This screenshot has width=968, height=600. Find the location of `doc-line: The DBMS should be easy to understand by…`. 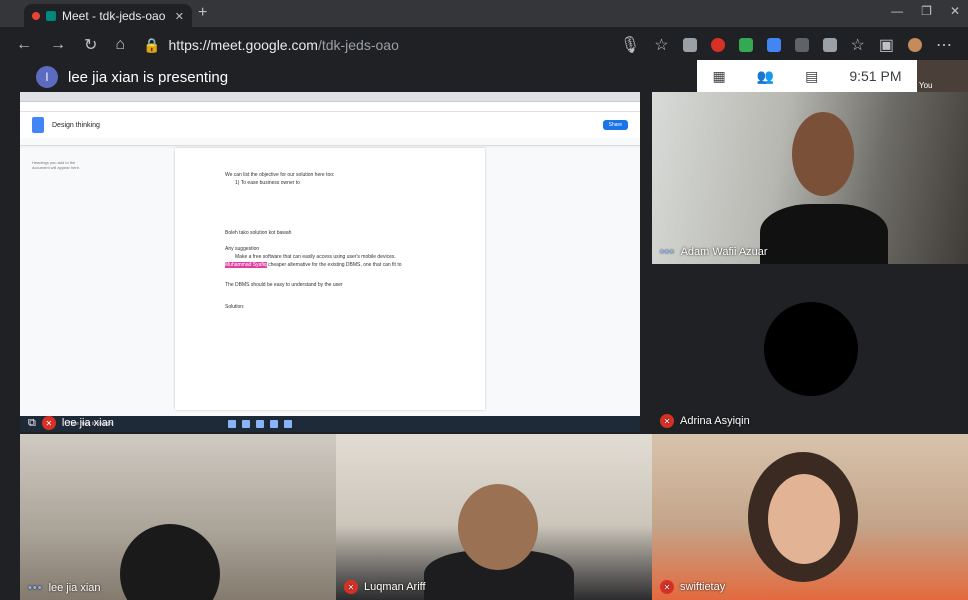

doc-line: The DBMS should be easy to understand by… is located at coordinates (284, 285).